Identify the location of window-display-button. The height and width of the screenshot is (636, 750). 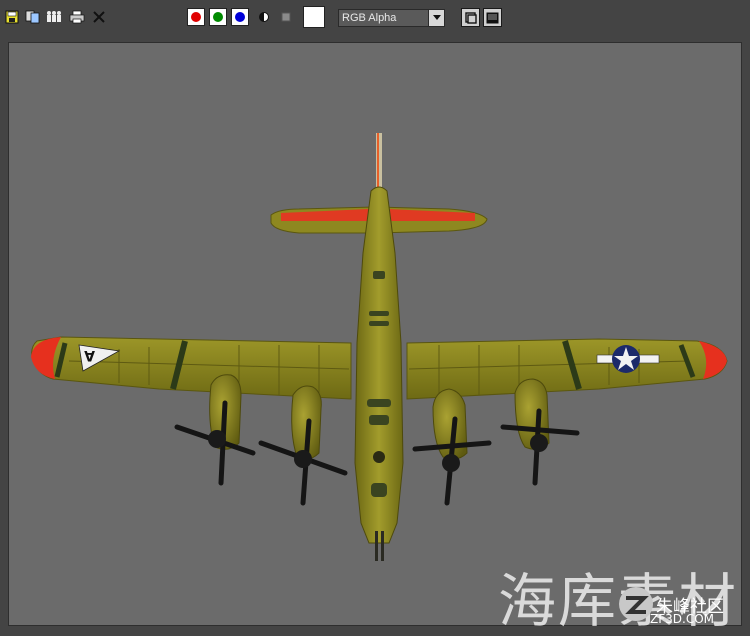
(492, 17).